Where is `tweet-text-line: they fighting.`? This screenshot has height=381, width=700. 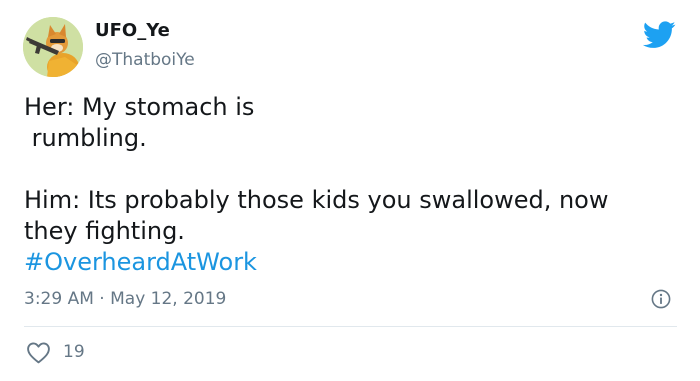 tweet-text-line: they fighting. is located at coordinates (104, 231).